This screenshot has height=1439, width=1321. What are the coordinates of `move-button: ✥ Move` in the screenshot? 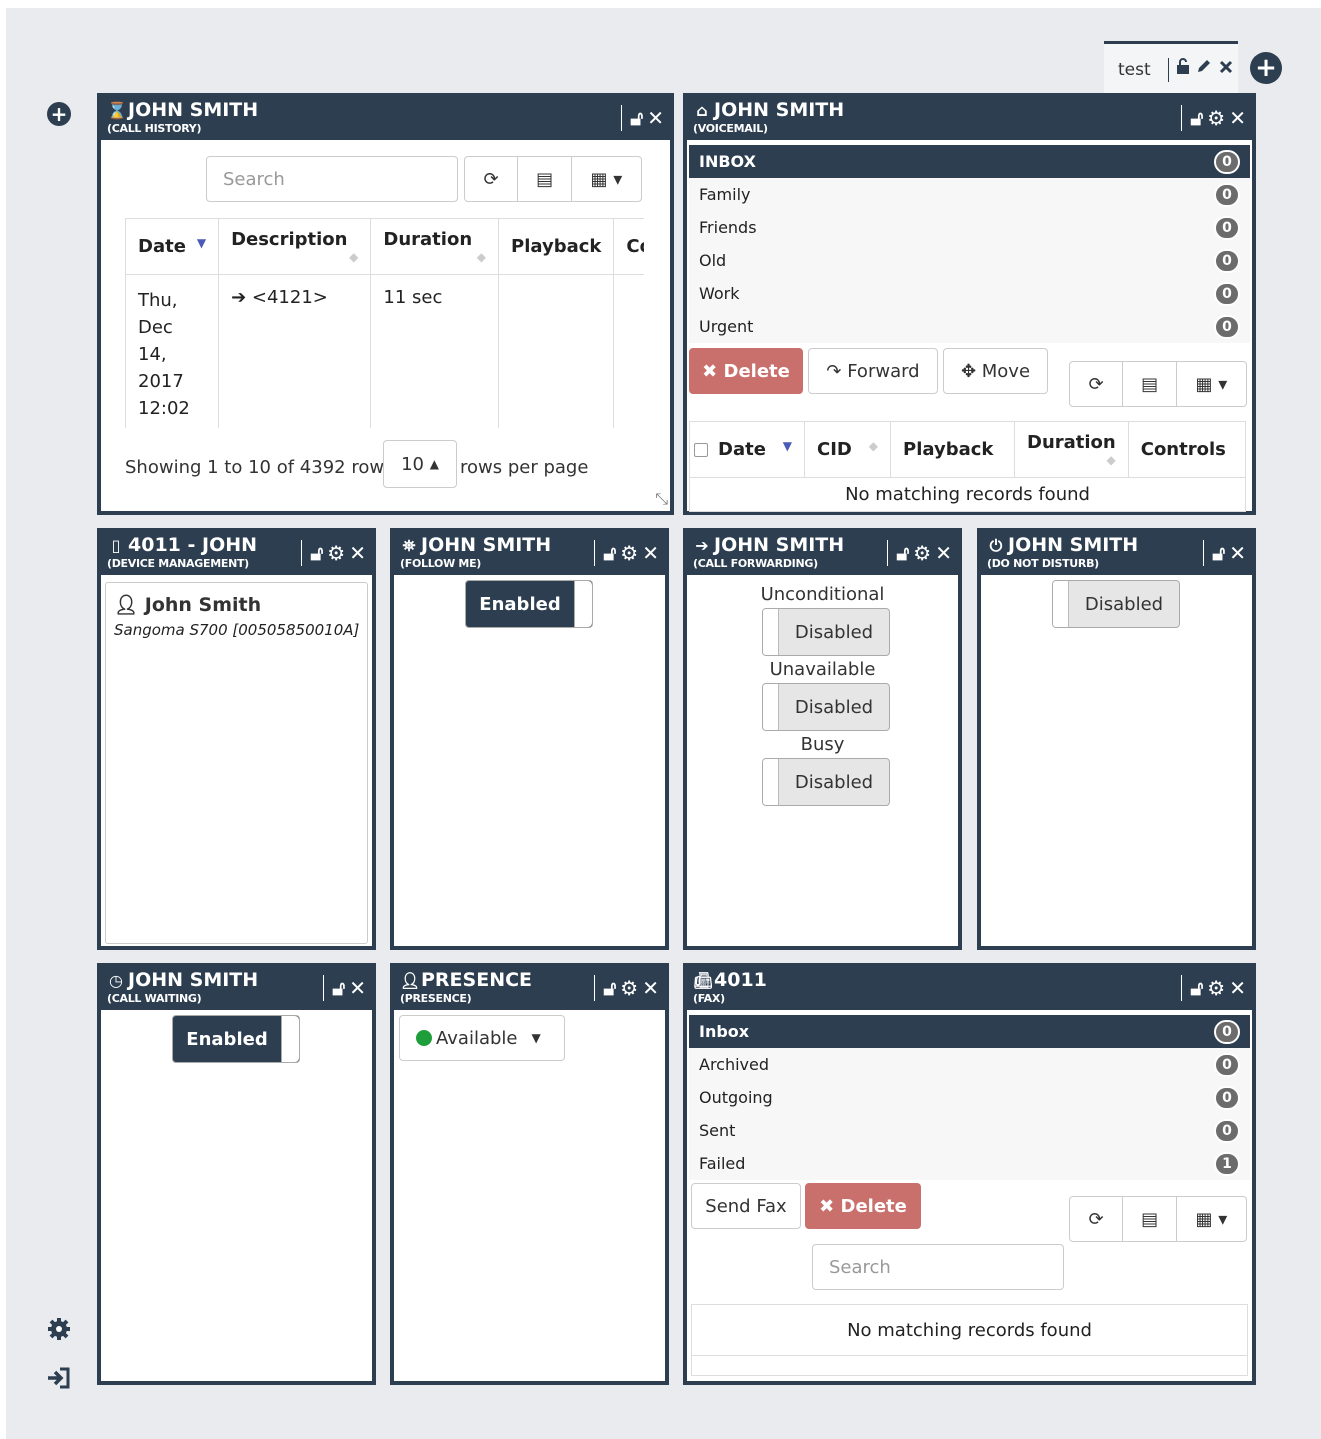 It's located at (995, 371).